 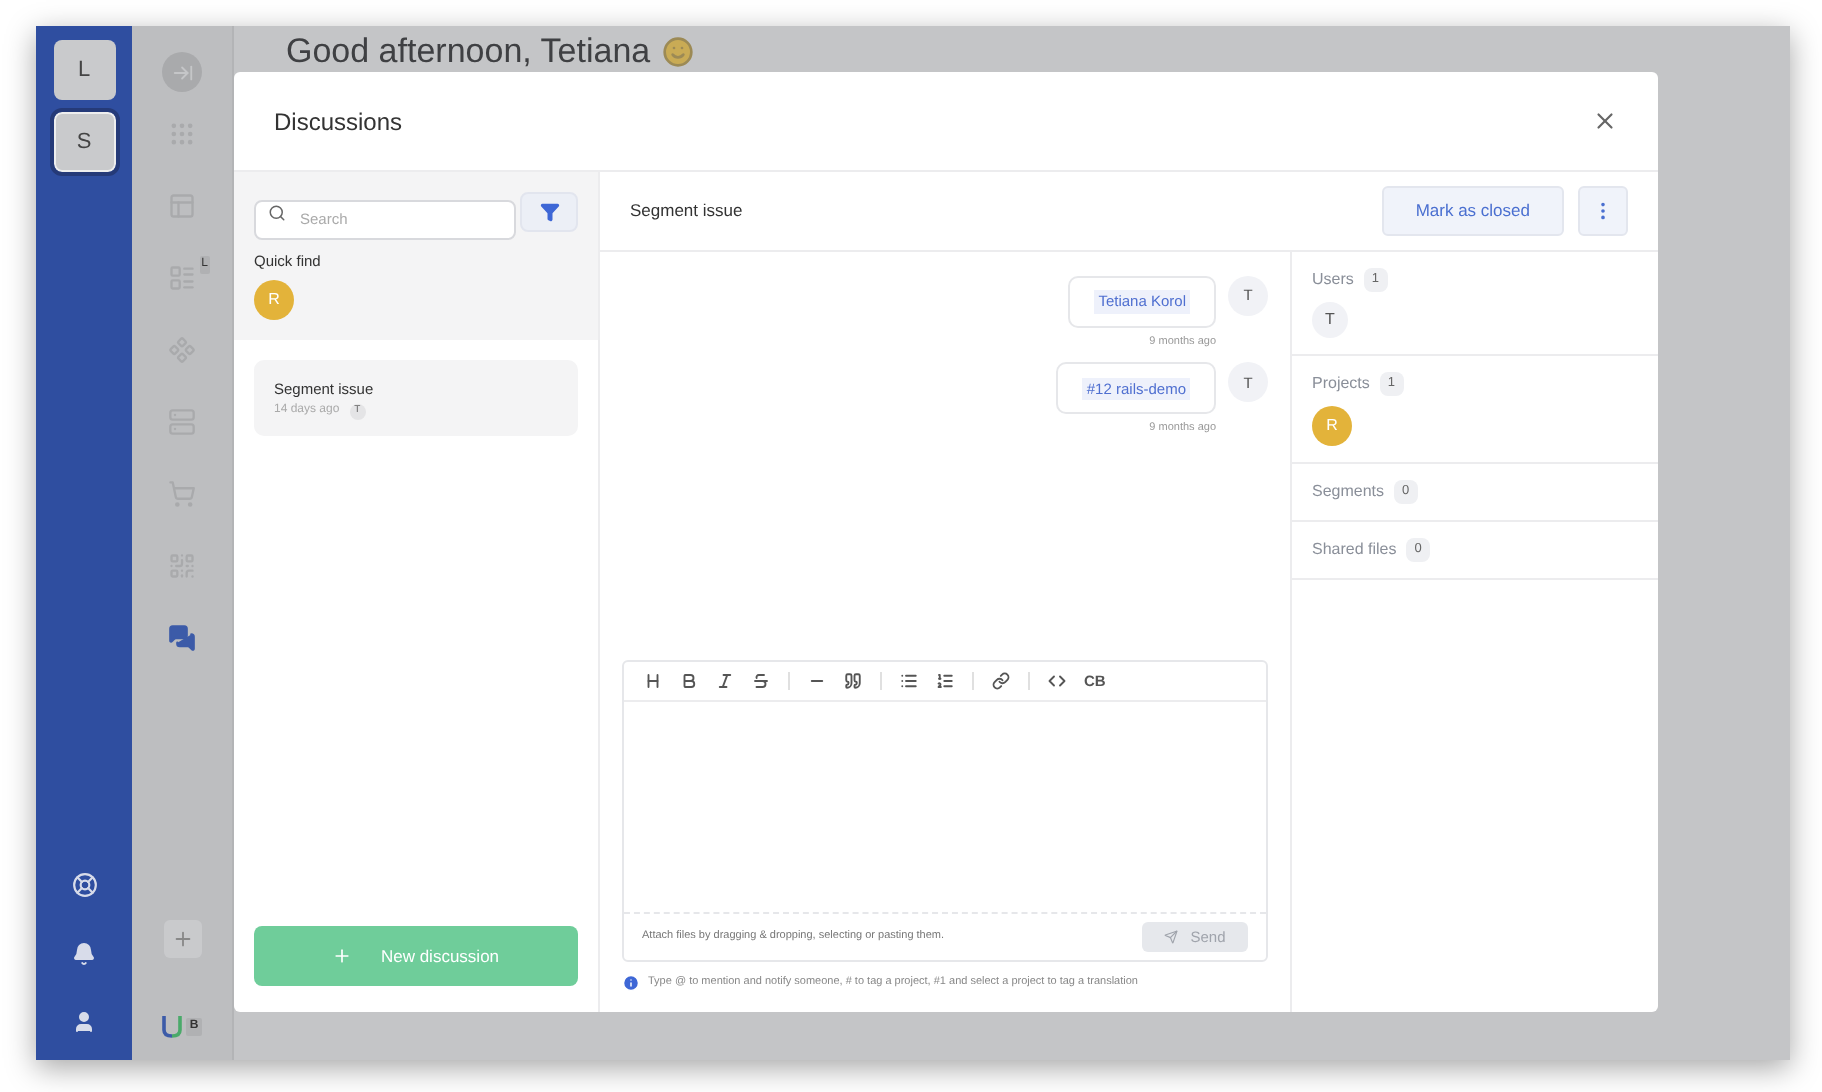 I want to click on emoji-icon, so click(x=678, y=52).